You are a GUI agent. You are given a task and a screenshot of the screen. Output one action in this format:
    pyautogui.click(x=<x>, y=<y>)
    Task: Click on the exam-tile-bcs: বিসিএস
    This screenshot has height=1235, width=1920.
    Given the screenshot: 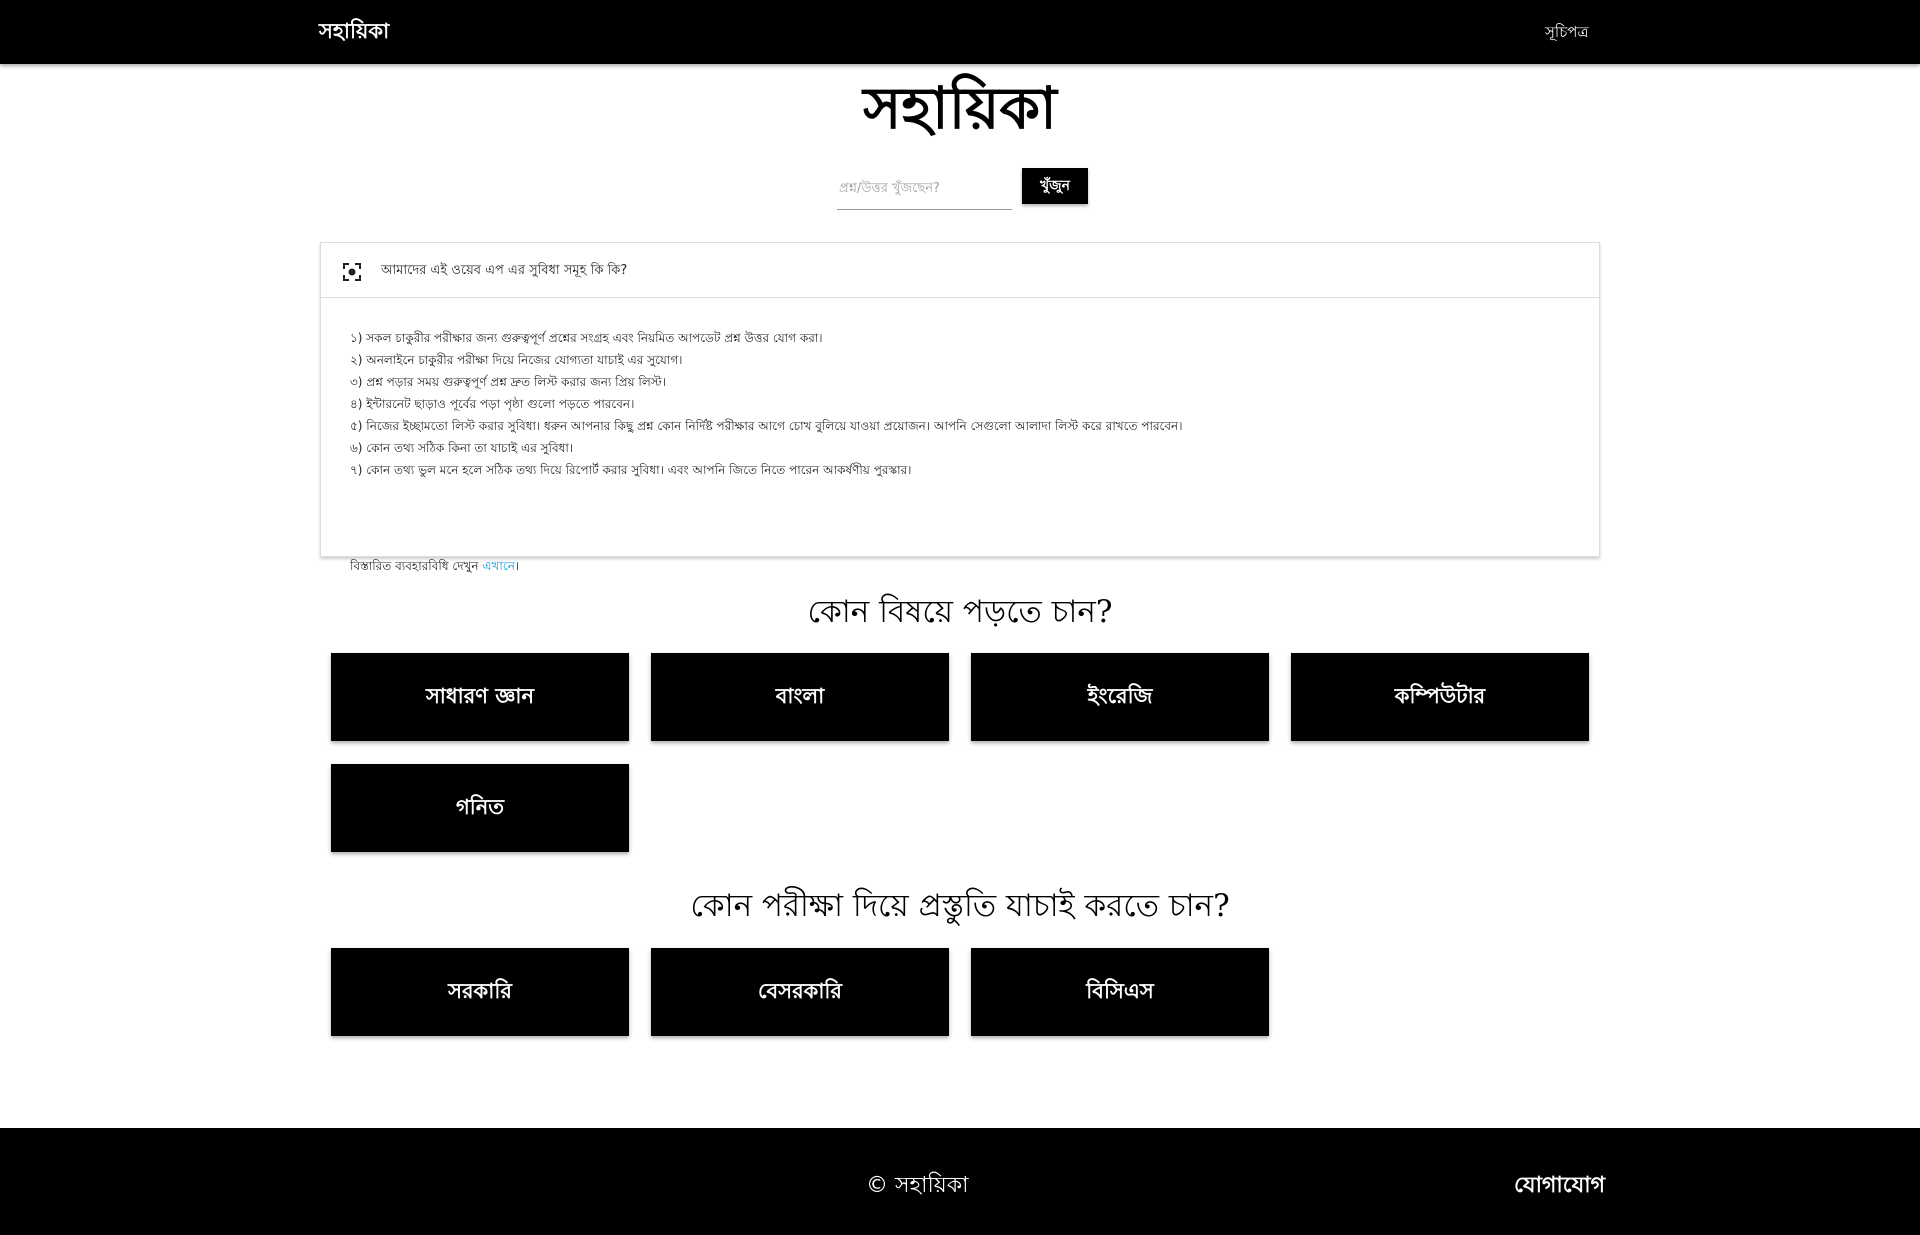 What is the action you would take?
    pyautogui.click(x=1120, y=992)
    